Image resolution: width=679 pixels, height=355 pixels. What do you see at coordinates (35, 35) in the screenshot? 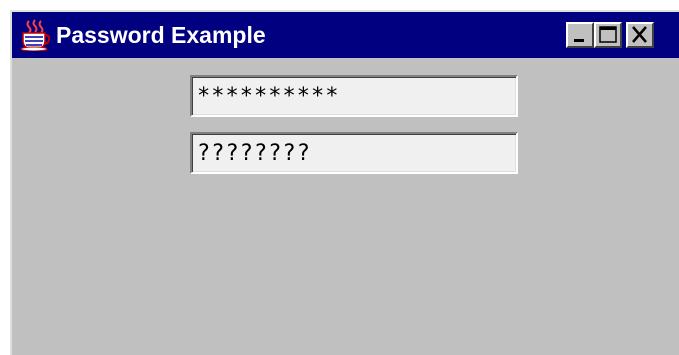
I see `java-coffee-cup-icon` at bounding box center [35, 35].